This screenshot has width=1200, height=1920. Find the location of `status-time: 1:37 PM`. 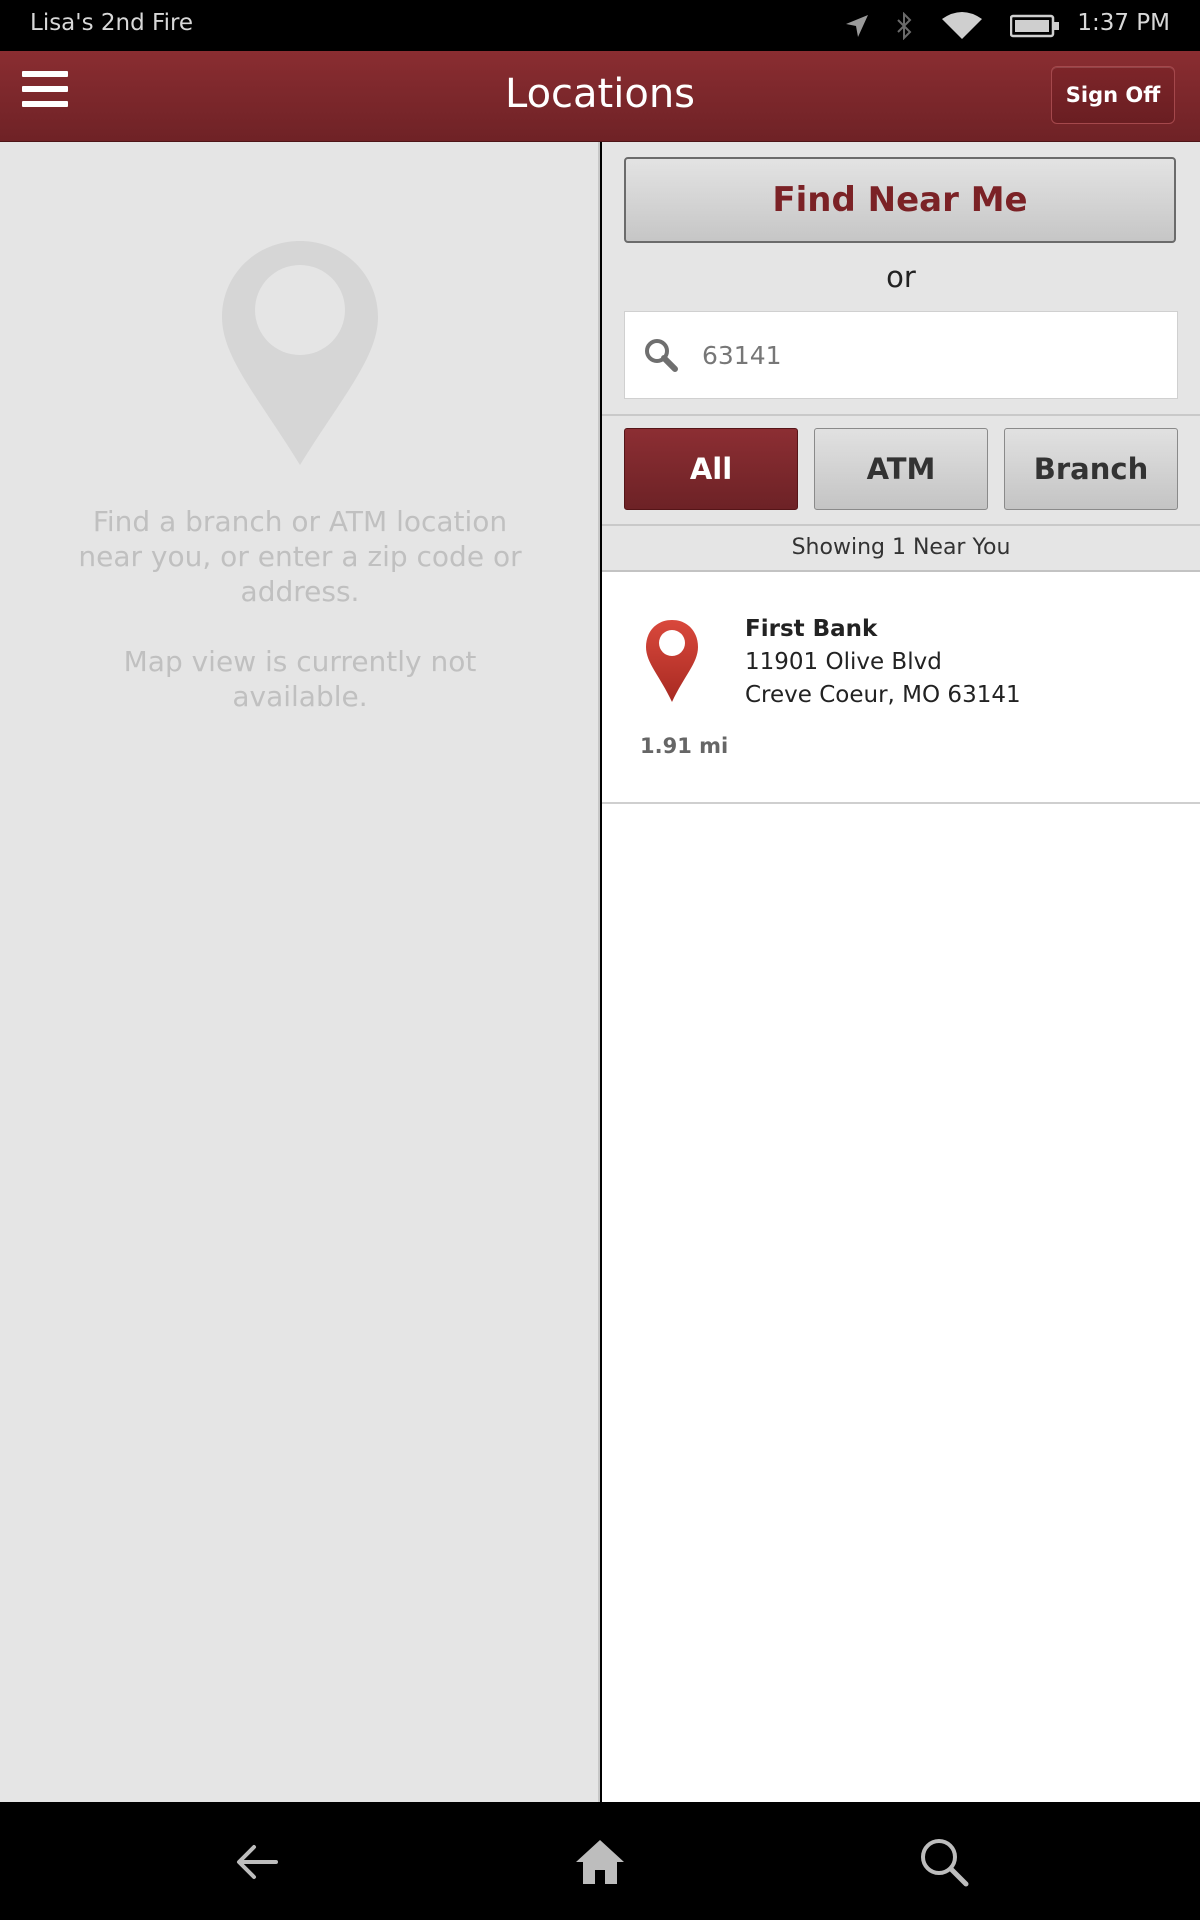

status-time: 1:37 PM is located at coordinates (1123, 23).